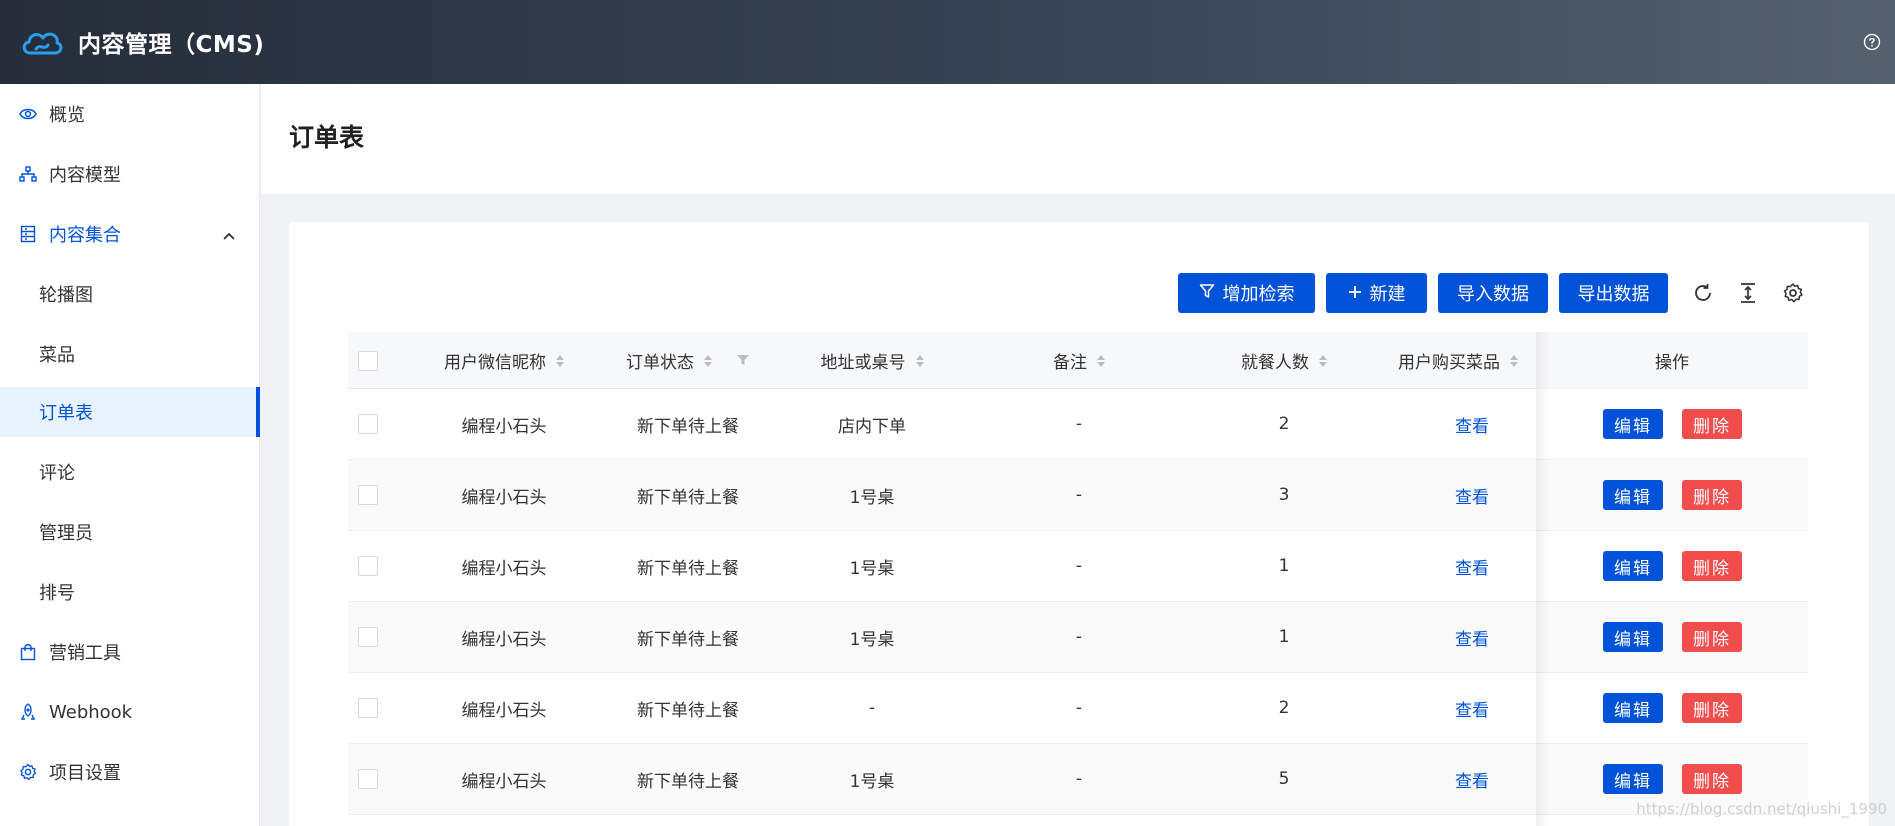 This screenshot has width=1895, height=826. Describe the element at coordinates (130, 412) in the screenshot. I see `sidebar-item-orders: 订单表` at that location.